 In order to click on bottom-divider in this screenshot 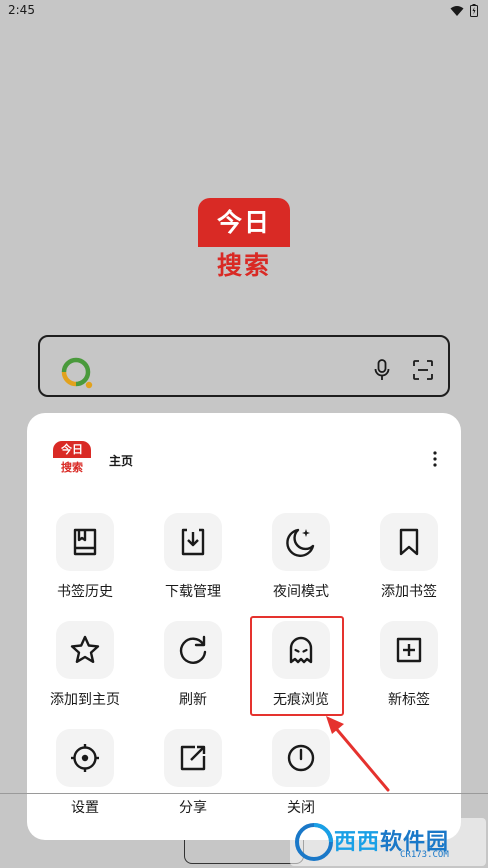, I will do `click(244, 793)`.